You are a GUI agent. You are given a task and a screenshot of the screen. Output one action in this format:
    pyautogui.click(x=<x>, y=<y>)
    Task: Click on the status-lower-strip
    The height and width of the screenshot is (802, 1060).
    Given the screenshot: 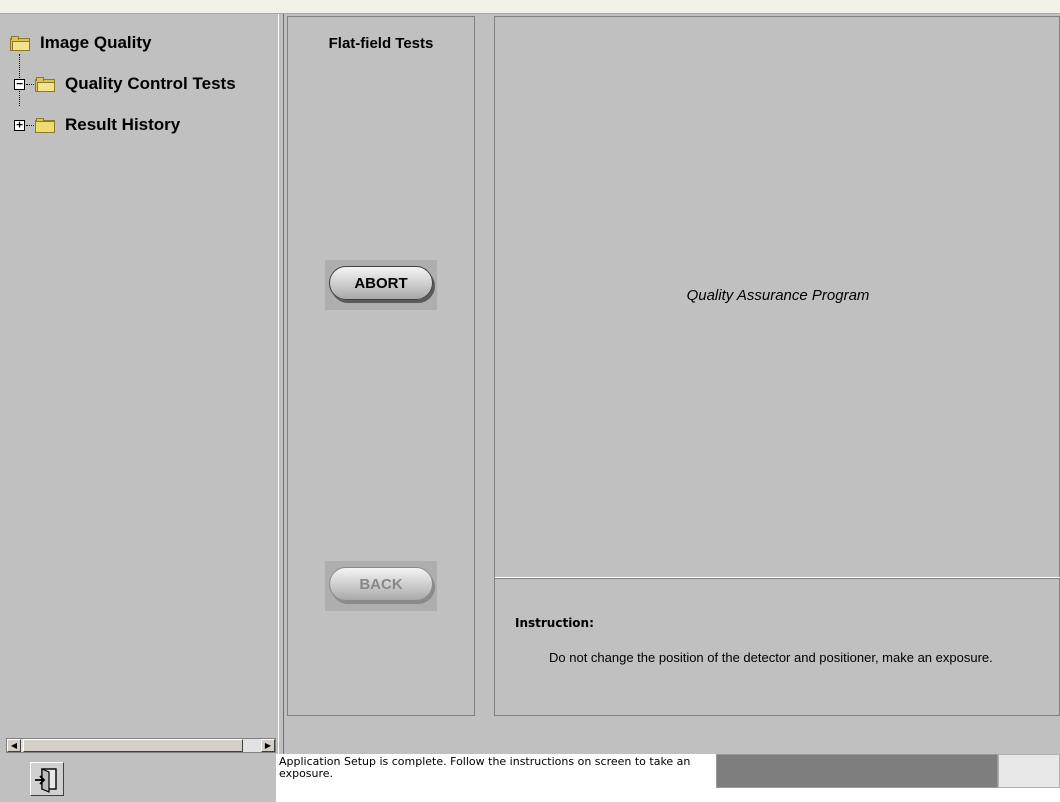 What is the action you would take?
    pyautogui.click(x=668, y=795)
    